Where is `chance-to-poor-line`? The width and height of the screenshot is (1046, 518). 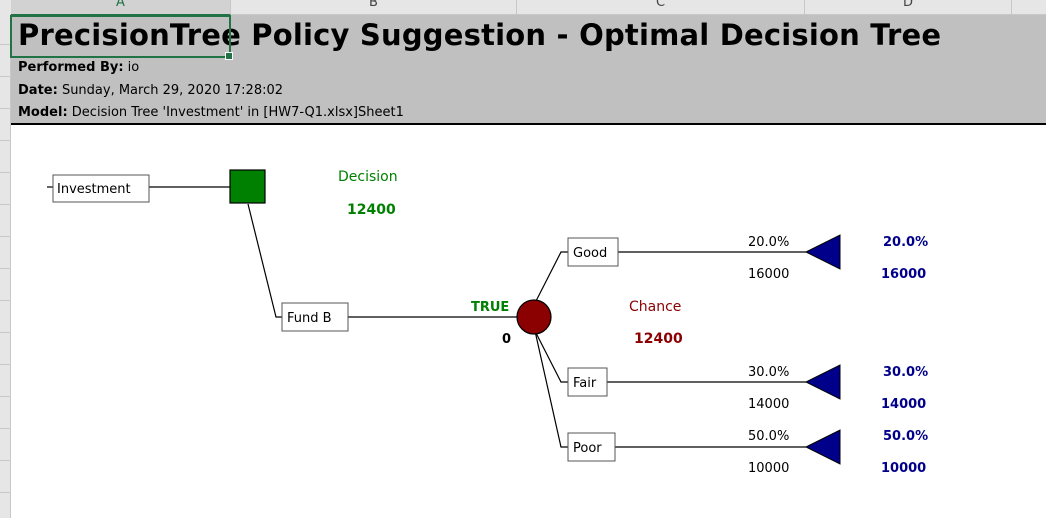
chance-to-poor-line is located at coordinates (551, 389).